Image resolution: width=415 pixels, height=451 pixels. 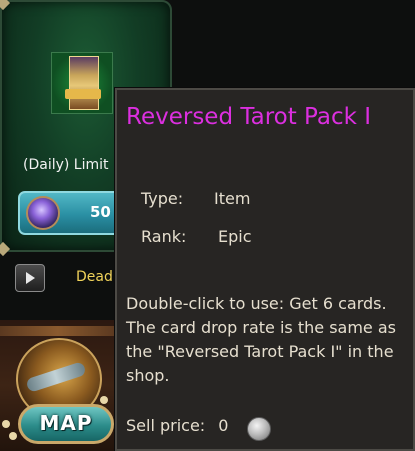 What do you see at coordinates (164, 236) in the screenshot?
I see `rank-label: Rank:` at bounding box center [164, 236].